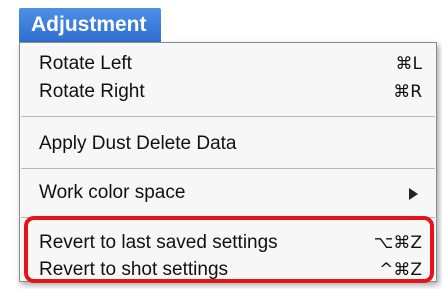  Describe the element at coordinates (90, 25) in the screenshot. I see `menu-title-adjustment: Adjustment` at that location.